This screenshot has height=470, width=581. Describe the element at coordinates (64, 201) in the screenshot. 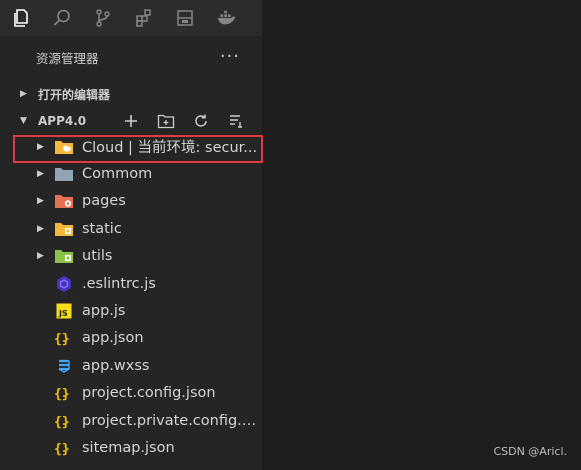

I see `folder-pages-icon` at that location.